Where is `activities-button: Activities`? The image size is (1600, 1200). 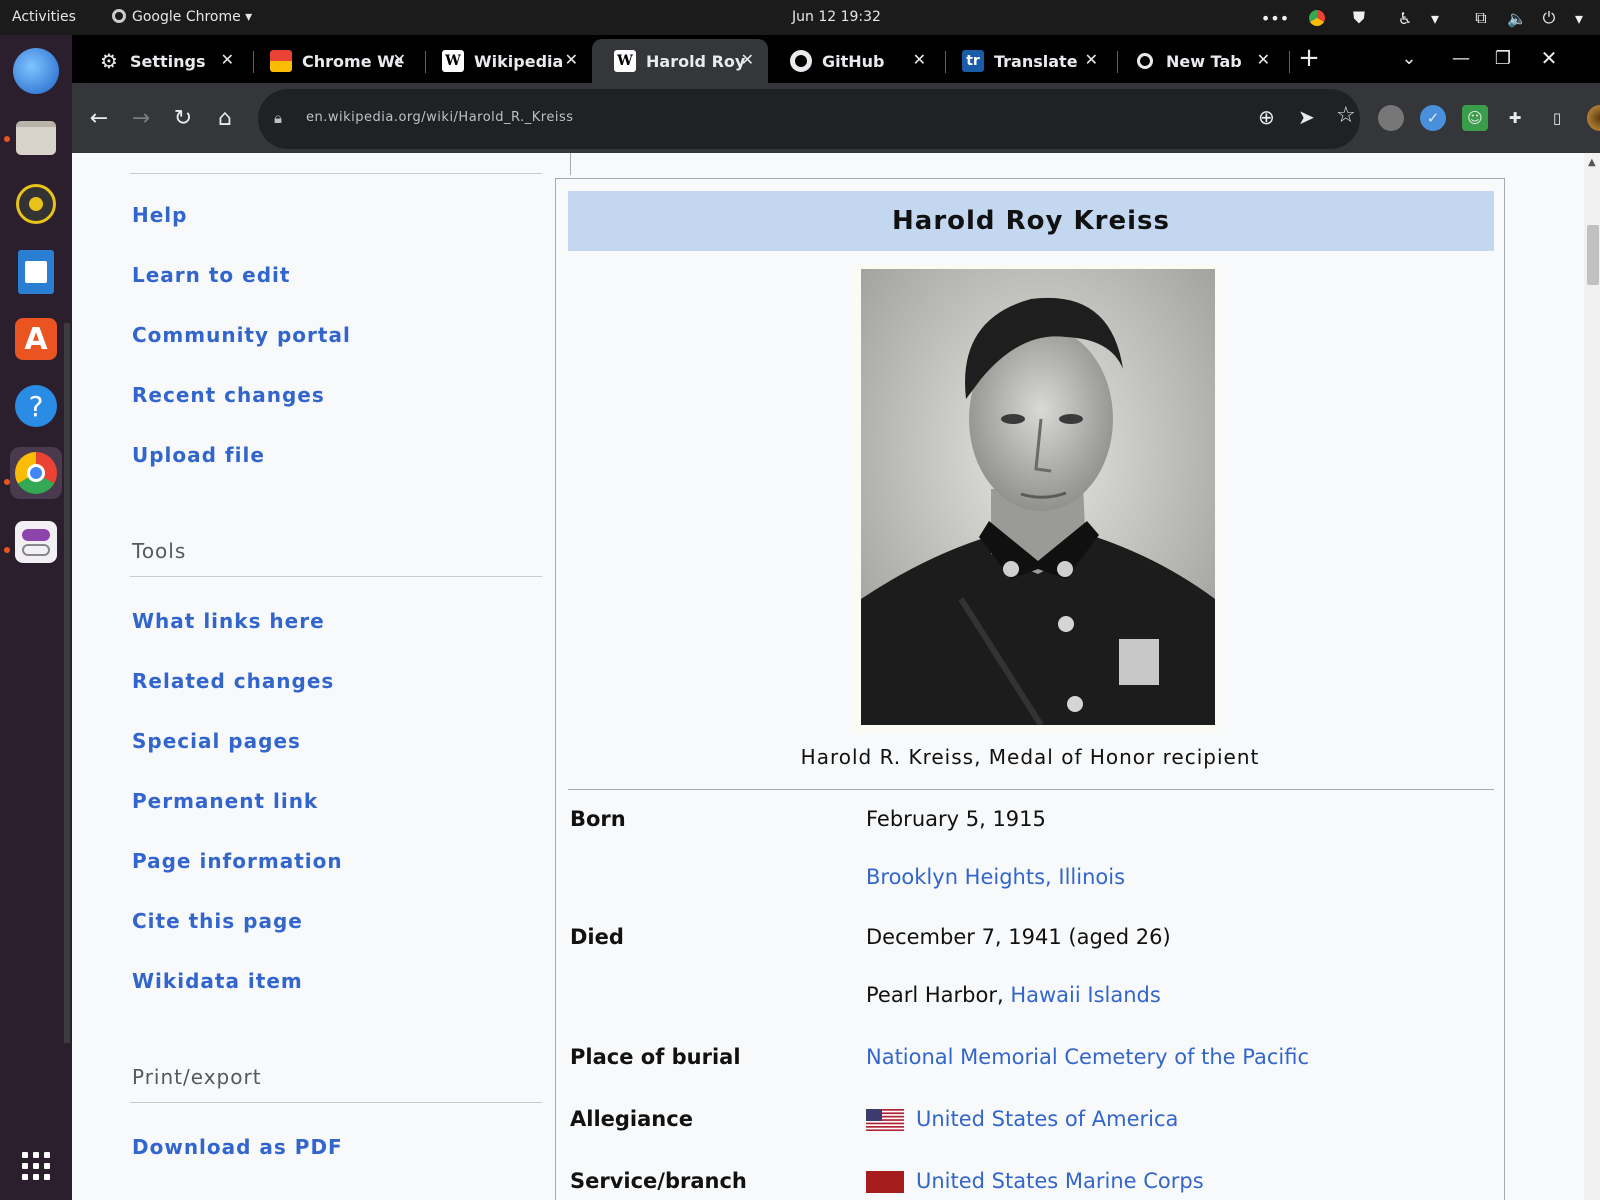
activities-button: Activities is located at coordinates (44, 17).